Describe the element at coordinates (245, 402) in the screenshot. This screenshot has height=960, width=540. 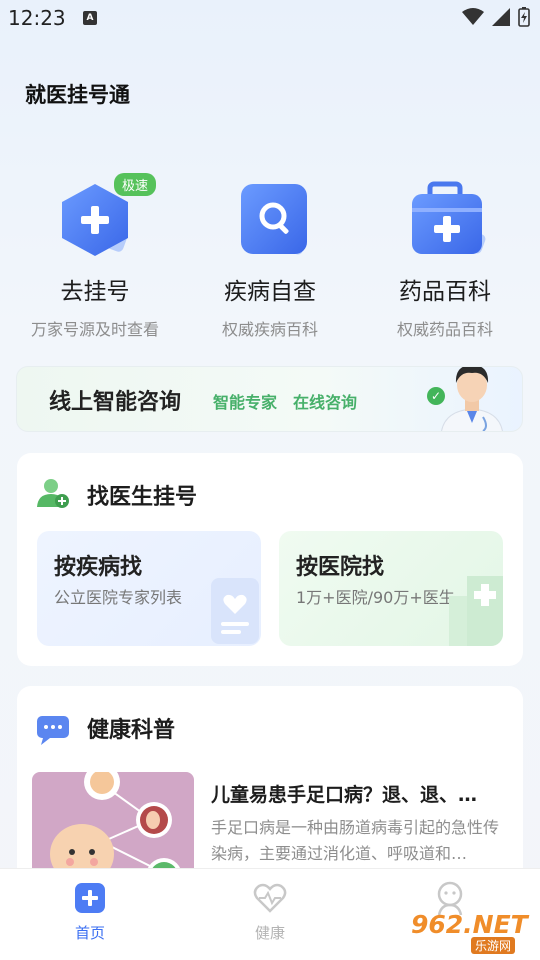
I see `consult-tag-expert: 智能专家` at that location.